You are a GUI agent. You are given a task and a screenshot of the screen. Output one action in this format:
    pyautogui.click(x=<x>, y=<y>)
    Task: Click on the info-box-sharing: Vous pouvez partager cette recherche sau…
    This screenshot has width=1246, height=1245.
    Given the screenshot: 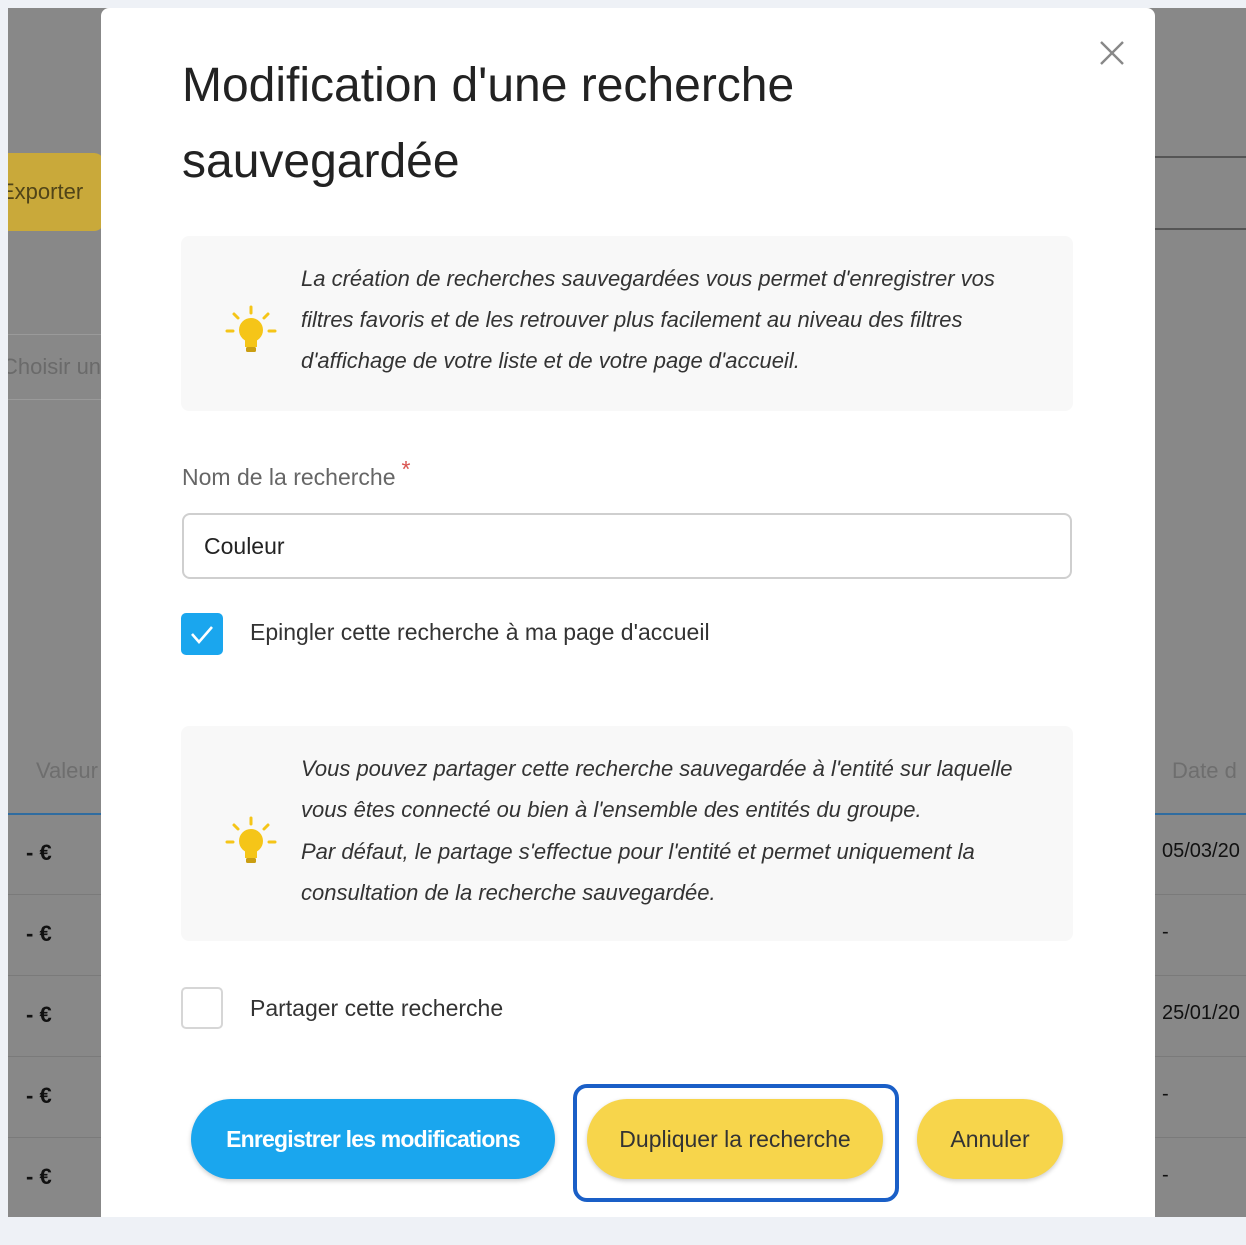 What is the action you would take?
    pyautogui.click(x=627, y=833)
    